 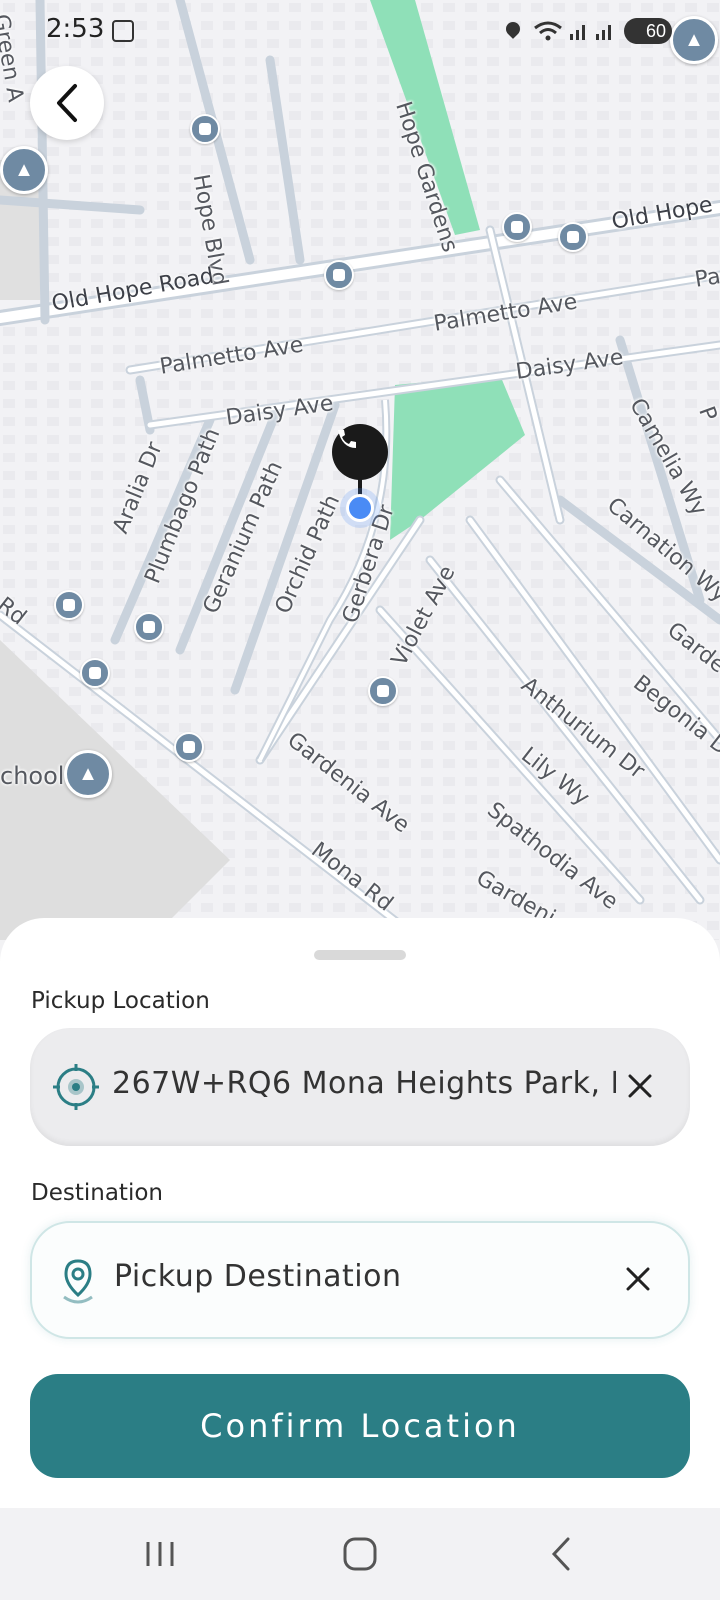 I want to click on recent-apps-icon, so click(x=160, y=1554).